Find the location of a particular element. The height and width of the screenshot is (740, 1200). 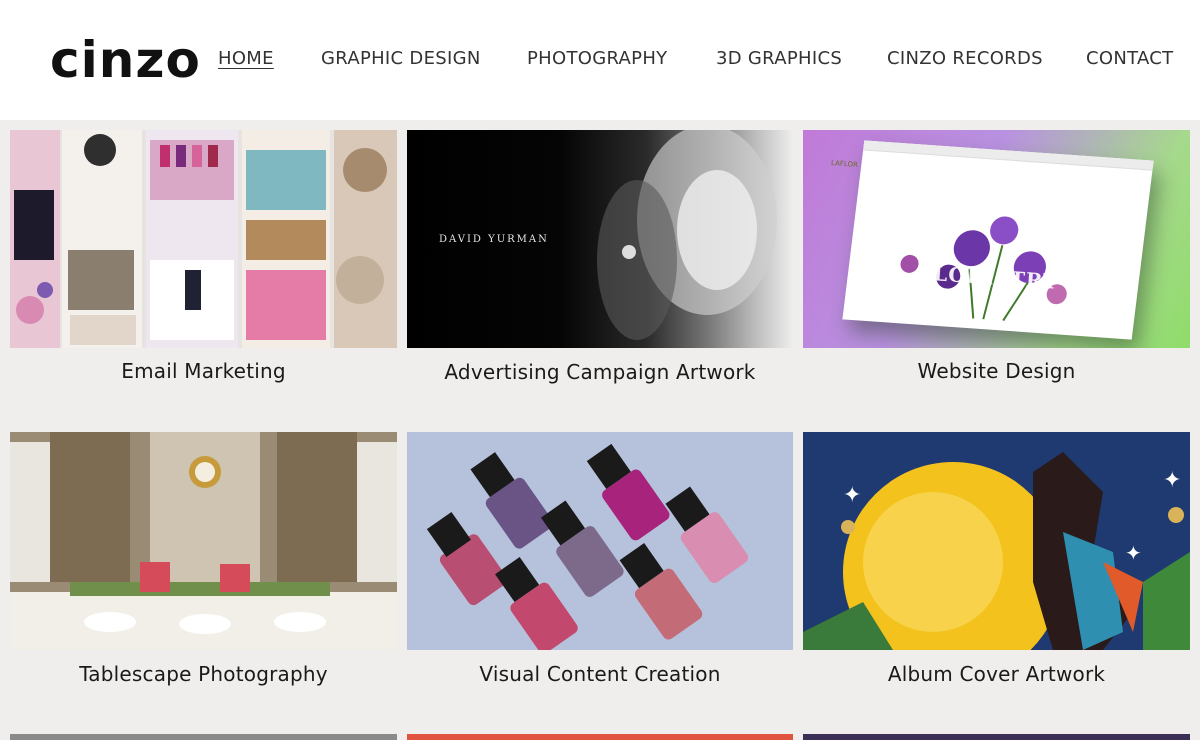

portfolio-image-album-cover: ✦ ✦ ✦ is located at coordinates (996, 541).